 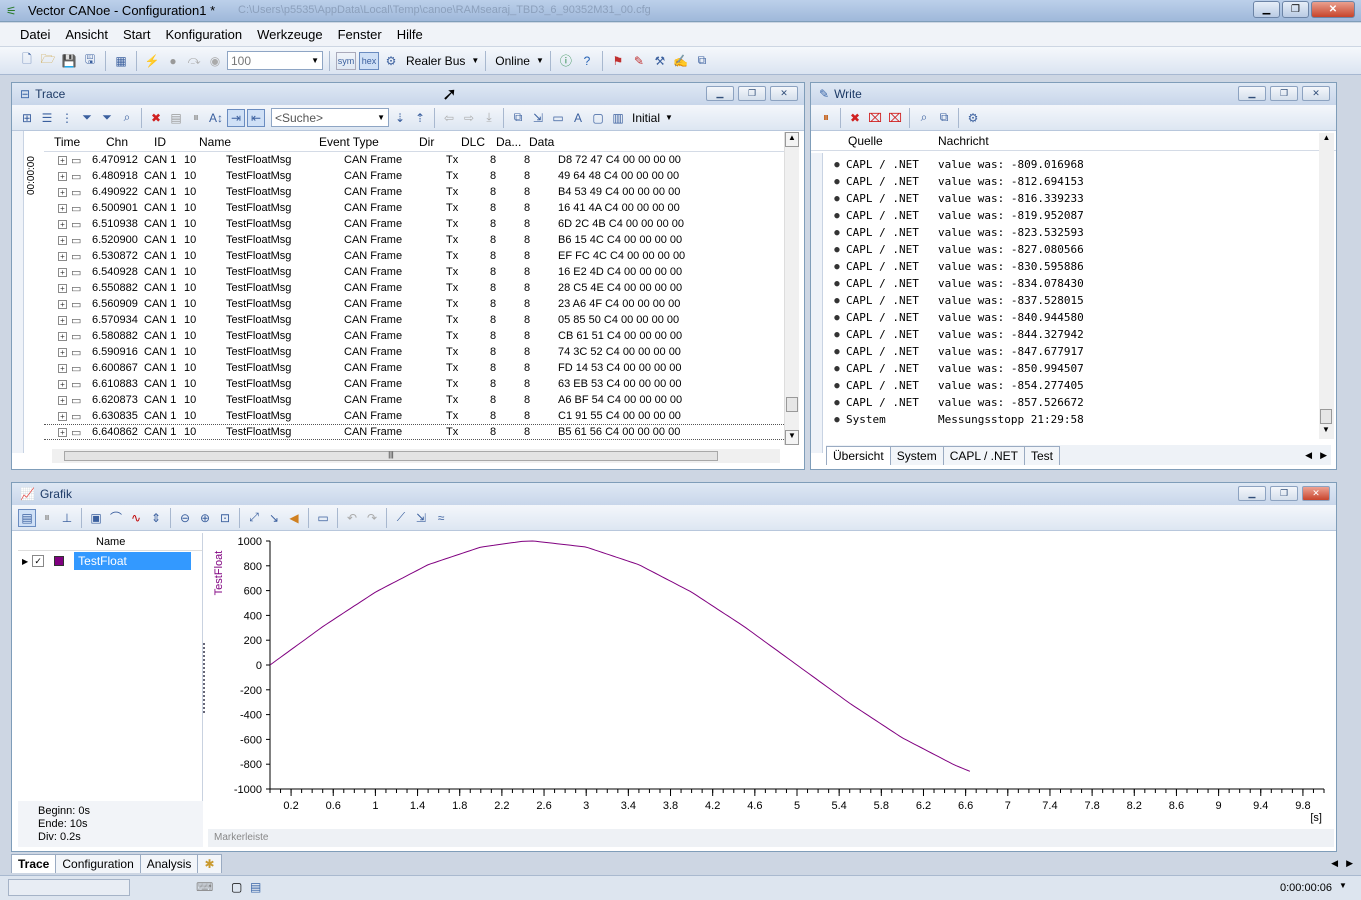 I want to click on menu-konfiguration: Konfiguration, so click(x=203, y=34).